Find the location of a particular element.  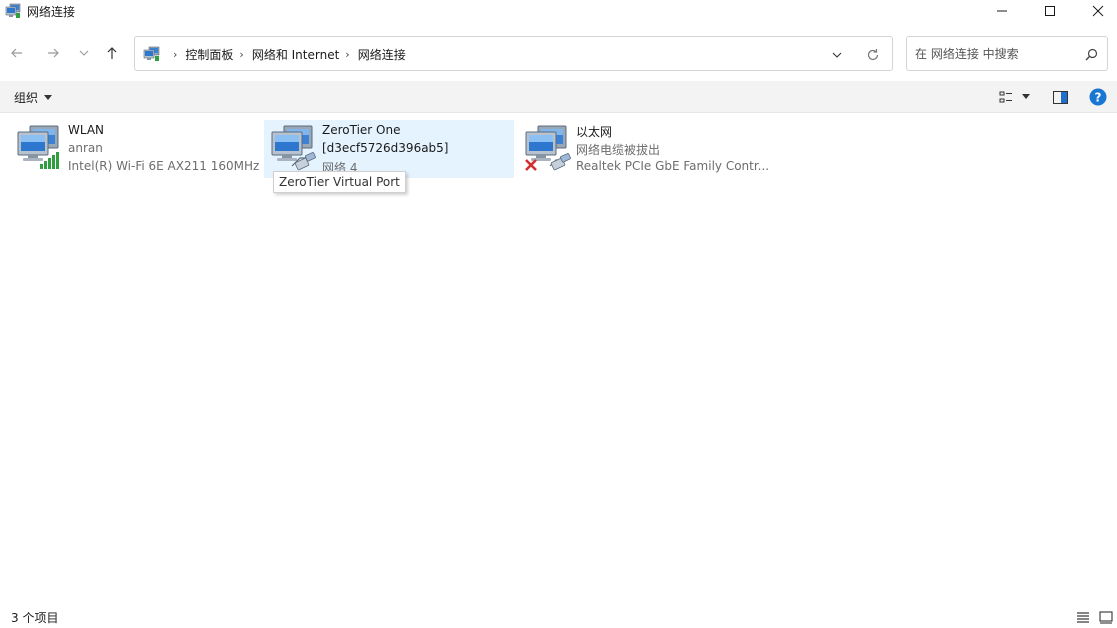

address-history-button is located at coordinates (837, 55).